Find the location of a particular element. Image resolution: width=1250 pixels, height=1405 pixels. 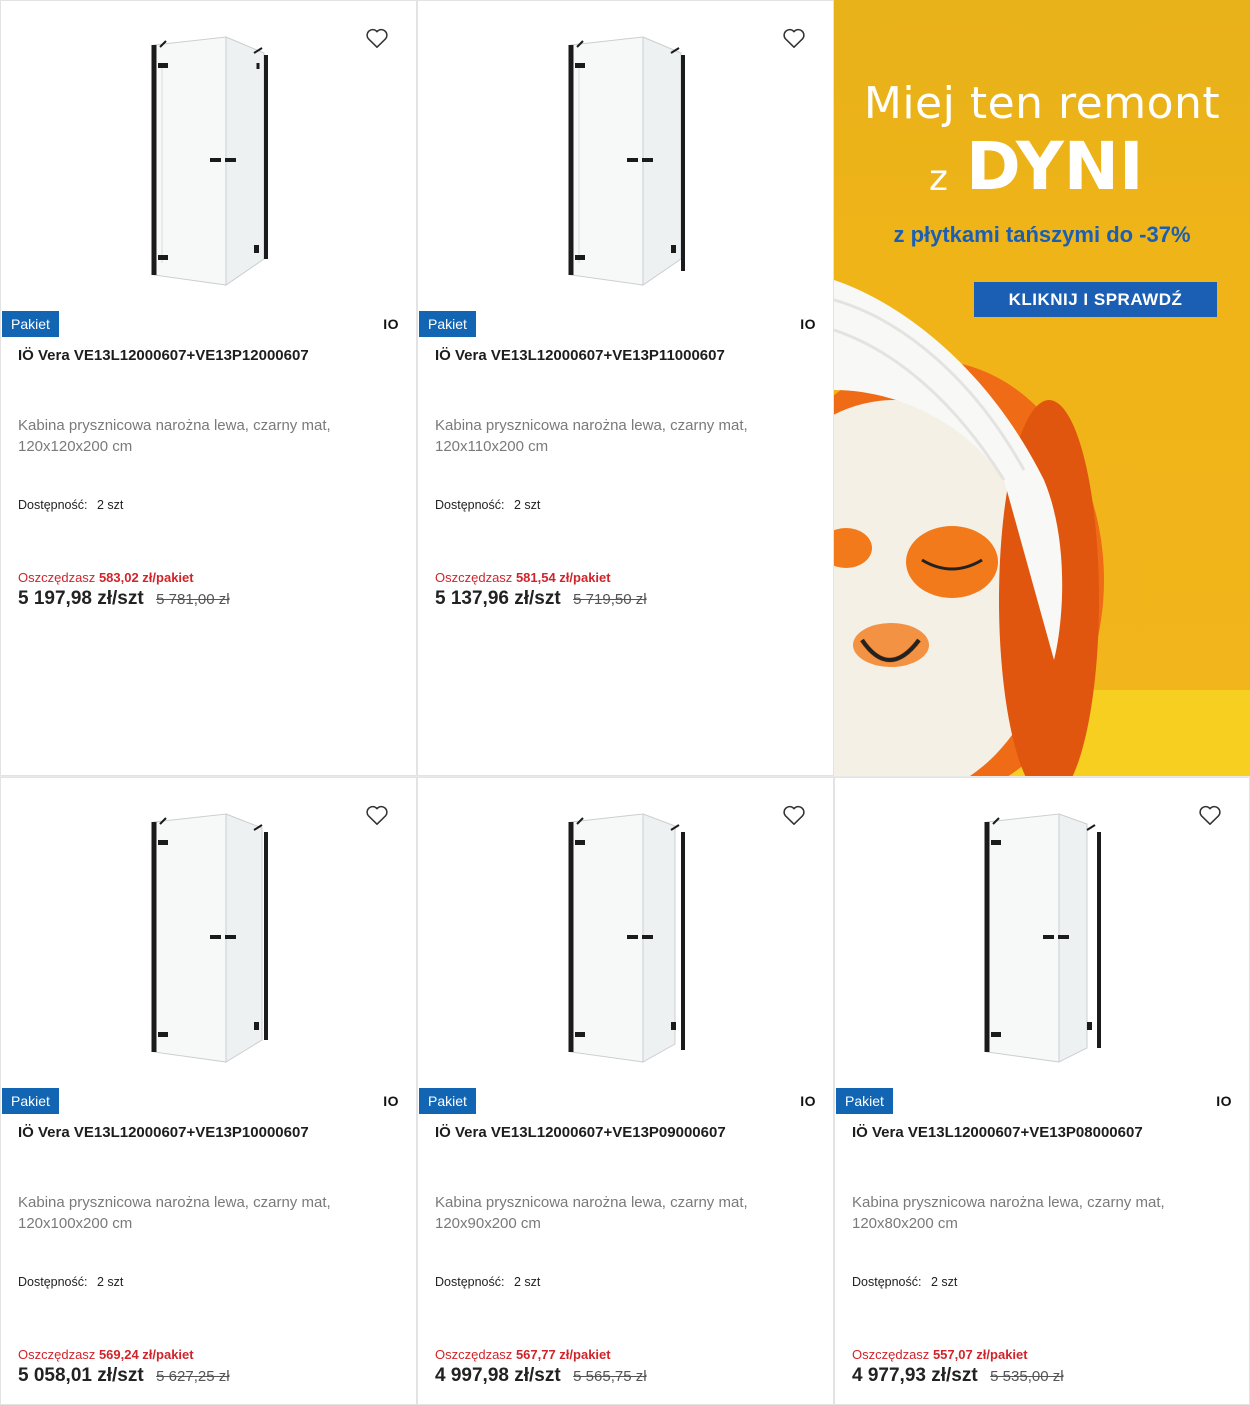

price-row: 5 058,01 zł/szt 5 627,25 zł is located at coordinates (124, 1376).